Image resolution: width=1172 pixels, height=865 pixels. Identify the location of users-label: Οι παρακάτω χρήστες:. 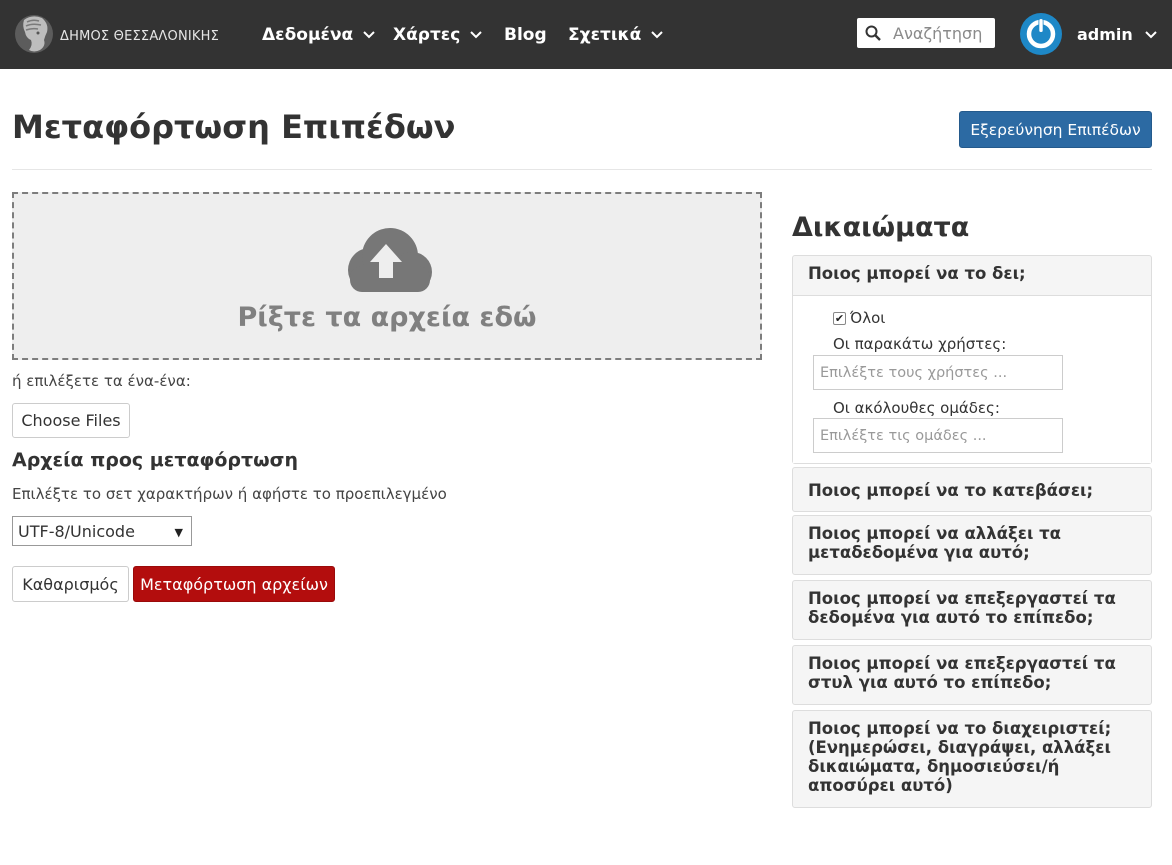
(920, 344).